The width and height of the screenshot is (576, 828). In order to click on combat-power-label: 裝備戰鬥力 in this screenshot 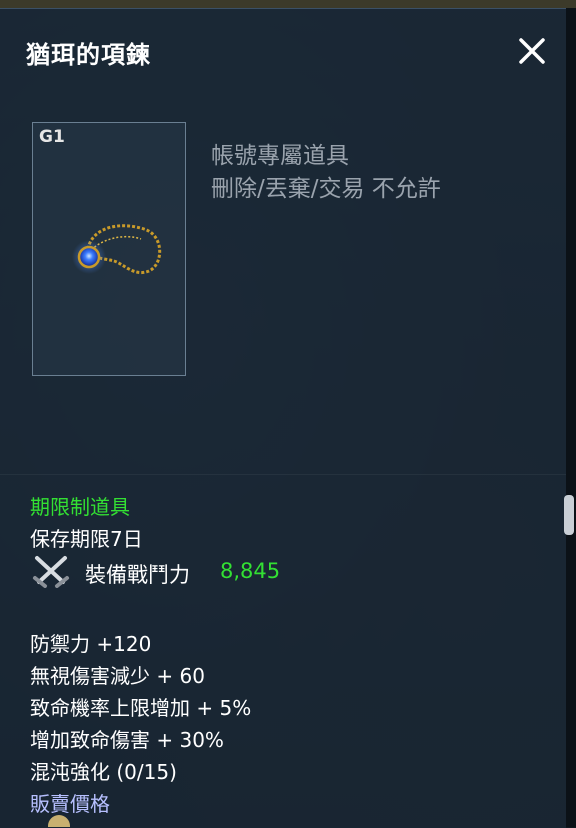, I will do `click(137, 575)`.